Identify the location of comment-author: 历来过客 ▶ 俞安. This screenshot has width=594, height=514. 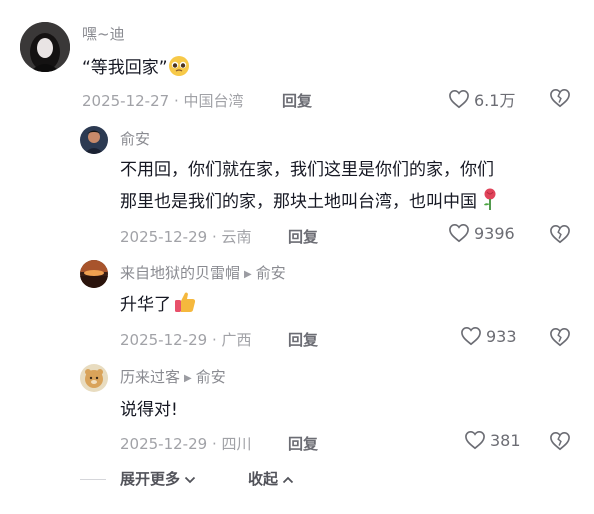
(173, 376).